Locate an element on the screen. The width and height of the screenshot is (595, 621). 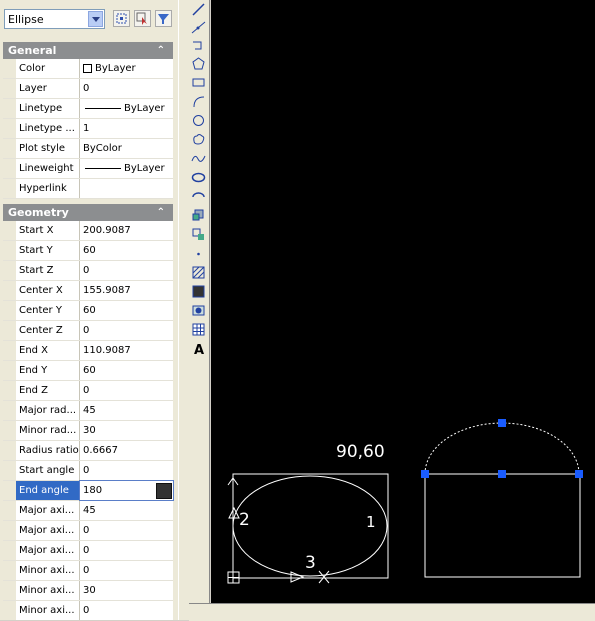
property-row: Minor rad... 30 is located at coordinates (88, 431).